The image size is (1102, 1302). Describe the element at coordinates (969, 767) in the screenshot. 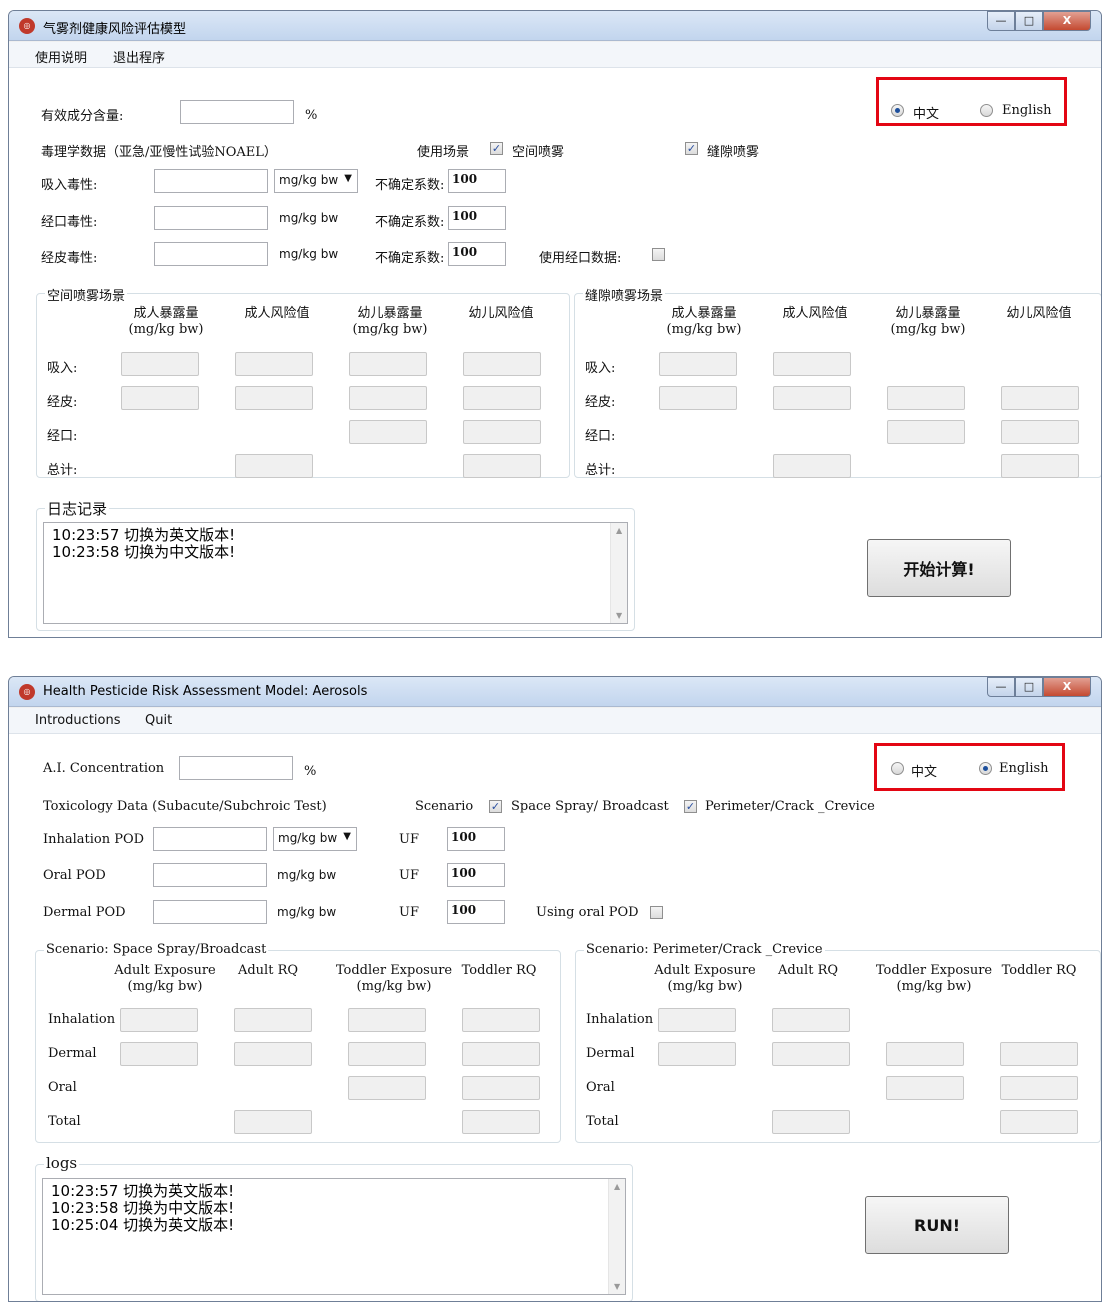

I see `highlight-box` at that location.